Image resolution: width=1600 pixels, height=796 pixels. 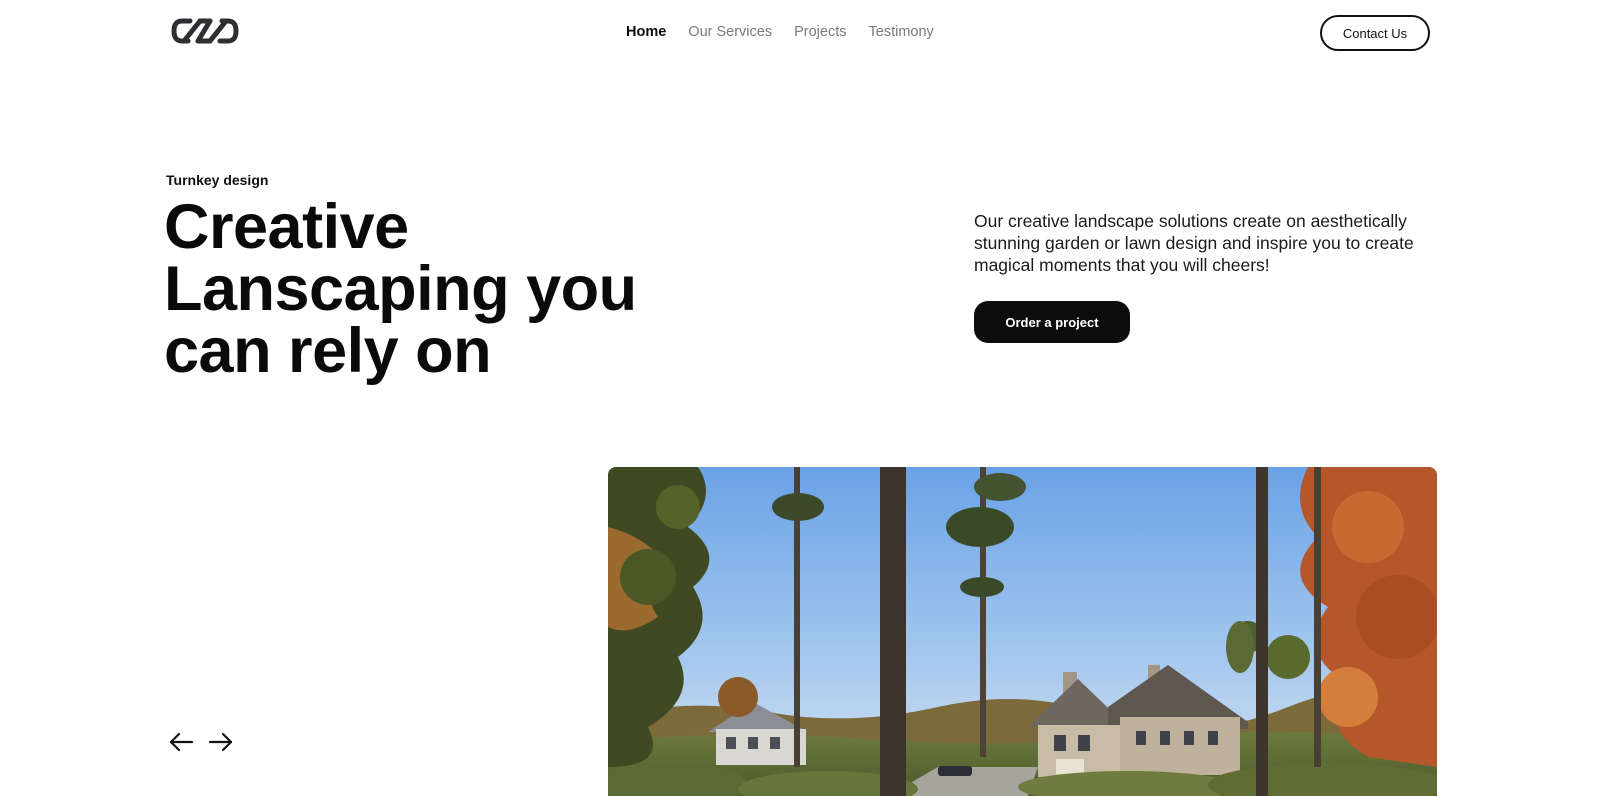 I want to click on hero-headline: Creative Lanscaping you can rely on, so click(x=444, y=289).